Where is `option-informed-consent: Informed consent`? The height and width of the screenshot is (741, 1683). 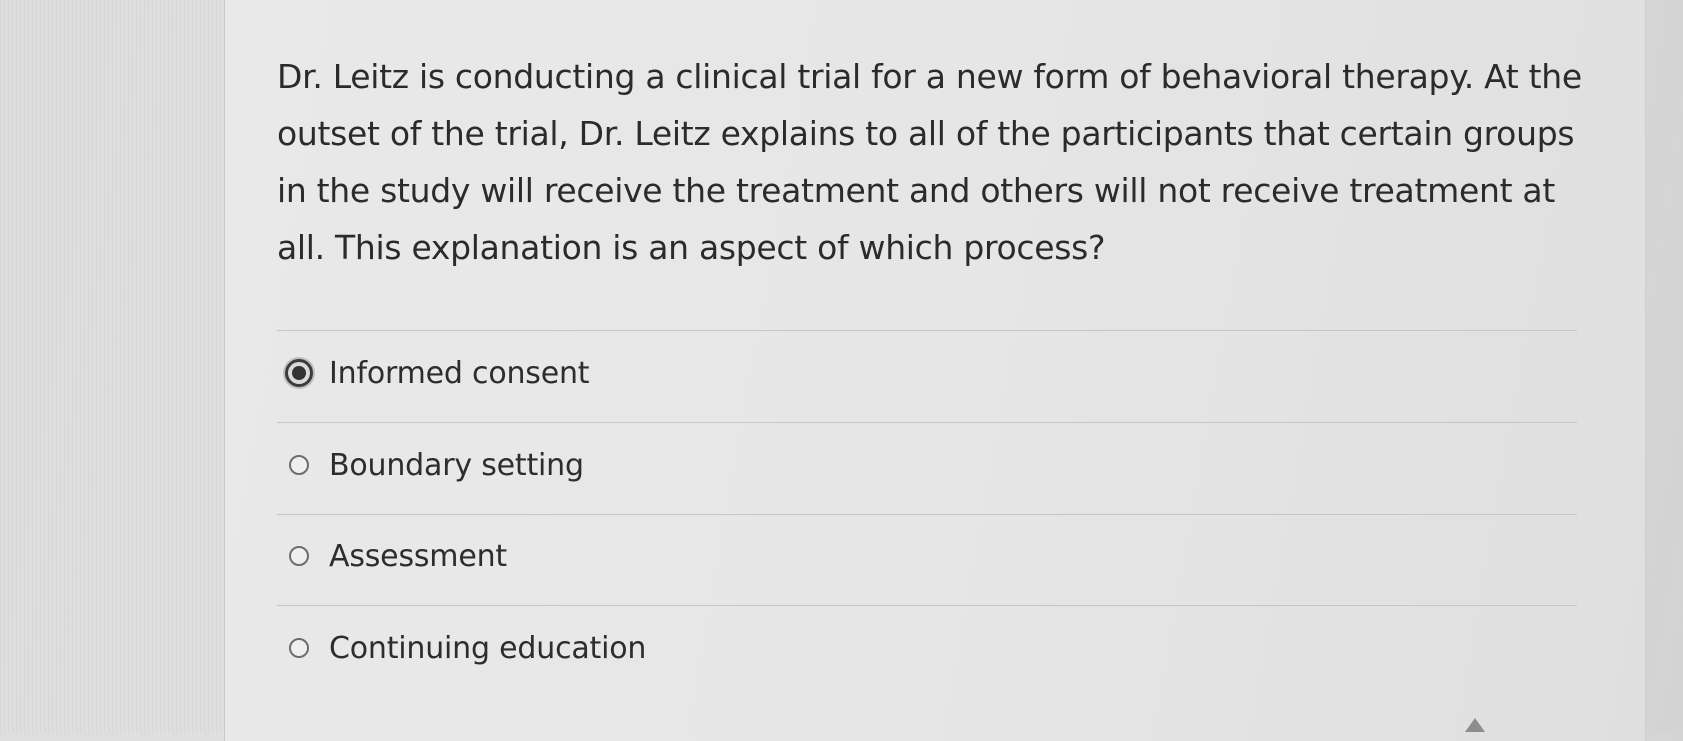 option-informed-consent: Informed consent is located at coordinates (437, 373).